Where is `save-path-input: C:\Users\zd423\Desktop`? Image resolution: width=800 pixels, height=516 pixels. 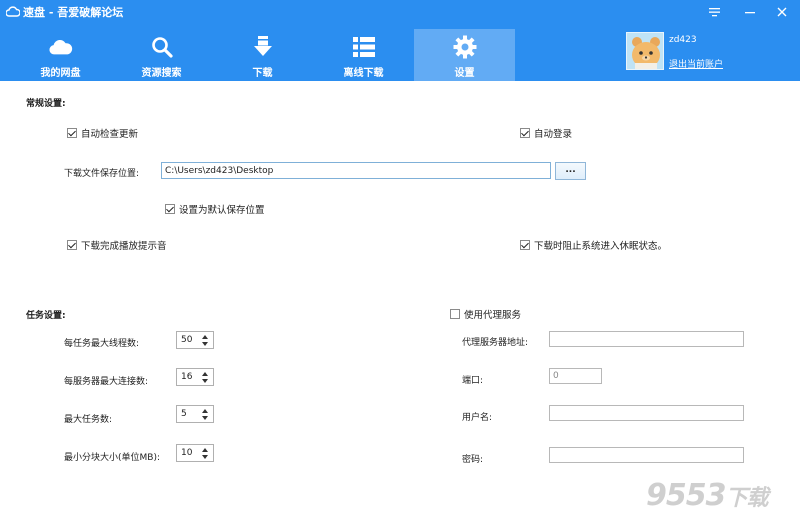 save-path-input: C:\Users\zd423\Desktop is located at coordinates (356, 170).